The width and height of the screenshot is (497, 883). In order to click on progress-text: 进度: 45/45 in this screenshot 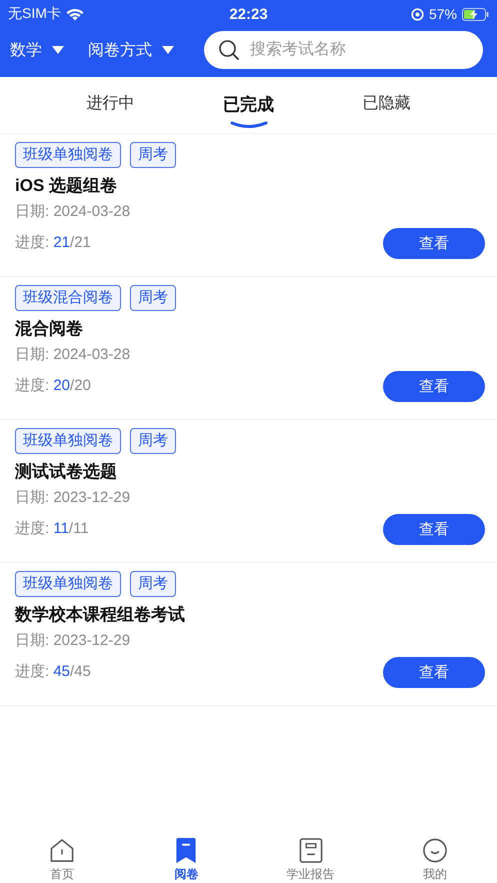, I will do `click(53, 671)`.